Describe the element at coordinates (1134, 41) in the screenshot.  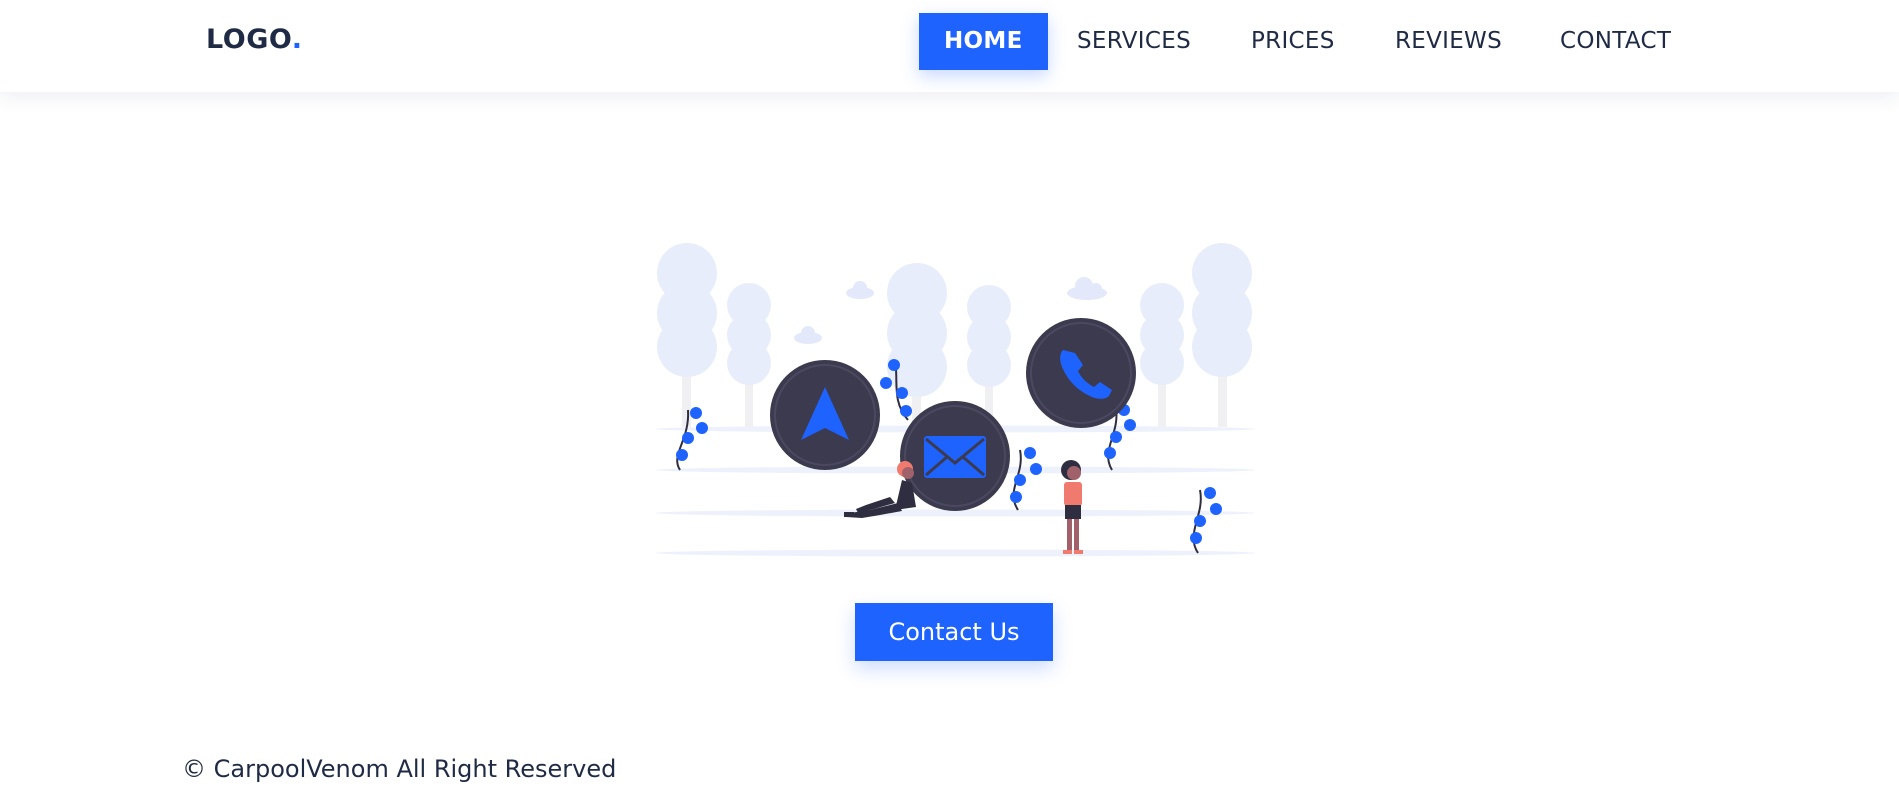
I see `nav-services: SERVICES` at that location.